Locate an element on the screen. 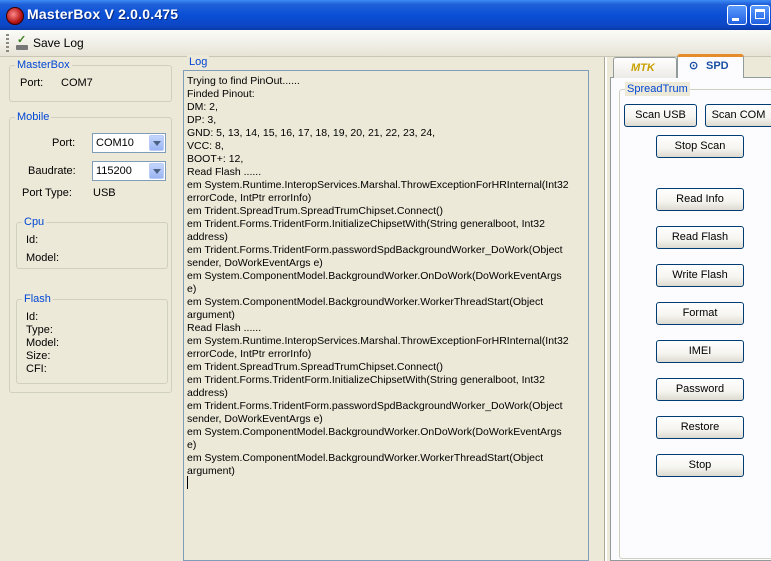 The image size is (771, 561). tab-spd: ⊙ SPD is located at coordinates (710, 66).